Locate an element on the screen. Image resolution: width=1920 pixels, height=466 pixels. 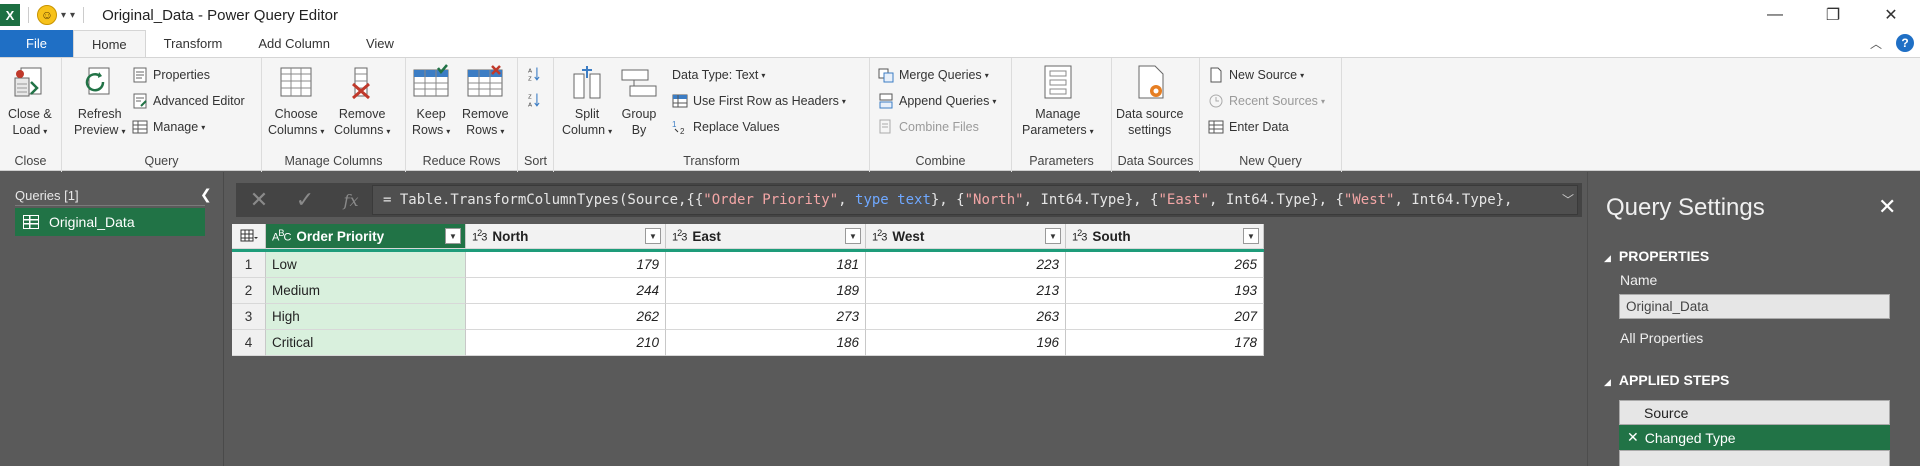
manage-params-label1: Manage is located at coordinates (1058, 114).